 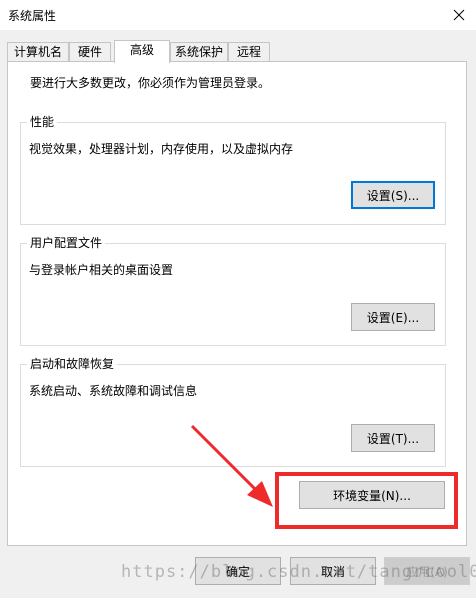 I want to click on close-icon, so click(x=459, y=15).